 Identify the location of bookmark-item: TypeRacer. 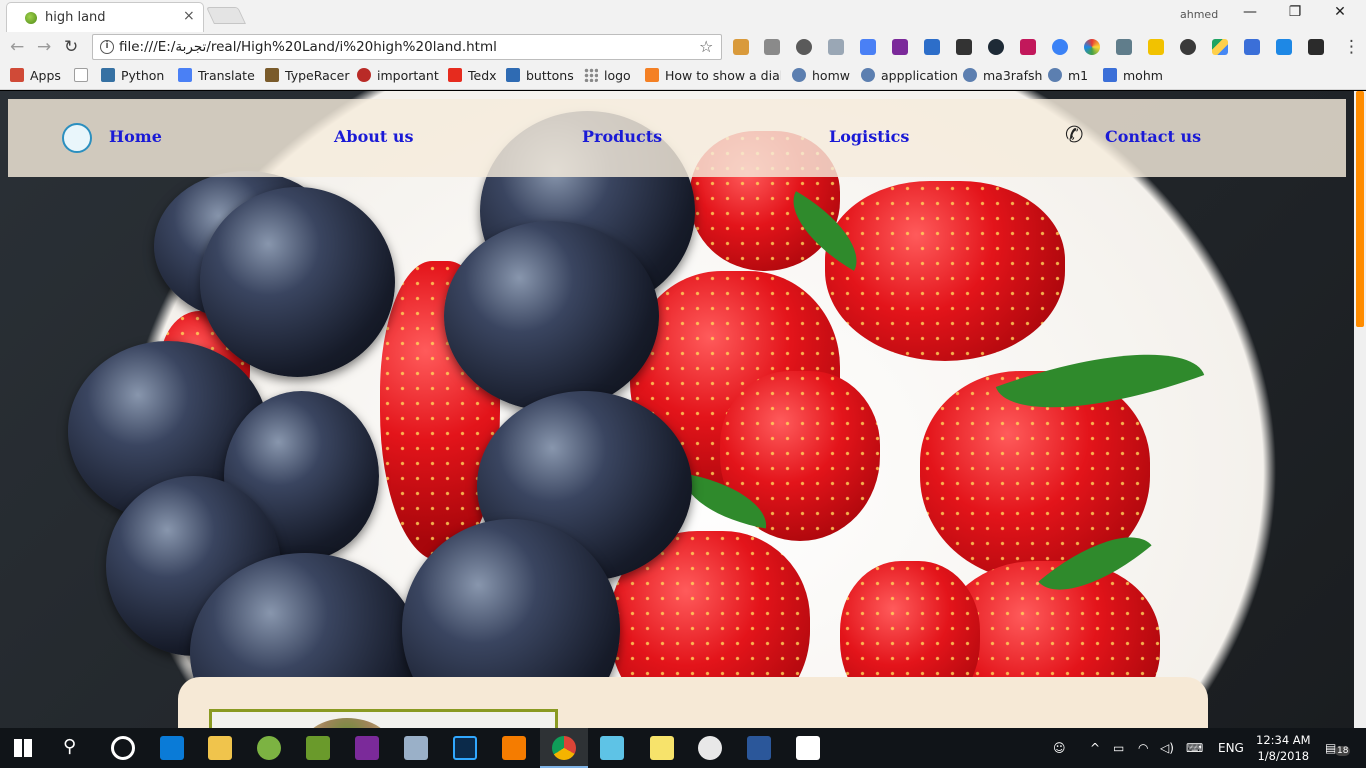
(307, 75).